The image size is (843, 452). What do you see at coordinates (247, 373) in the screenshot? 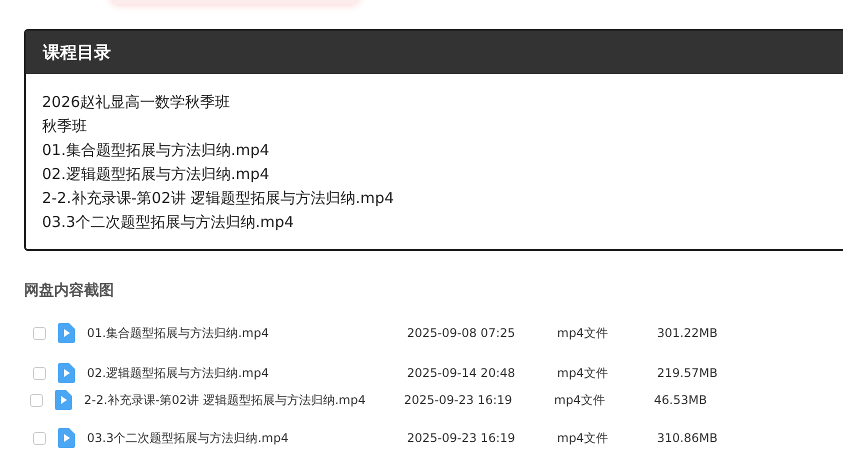
I see `file-name: 02.逻辑题型拓展与方法归纳.mp4` at bounding box center [247, 373].